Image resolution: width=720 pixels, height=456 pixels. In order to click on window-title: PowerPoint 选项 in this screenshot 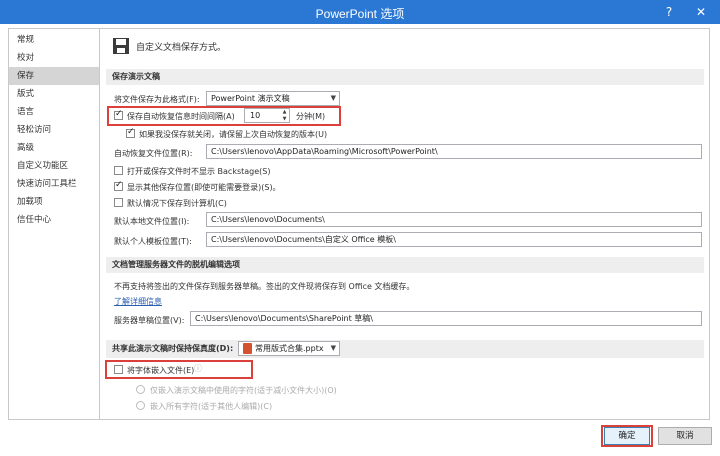, I will do `click(360, 14)`.